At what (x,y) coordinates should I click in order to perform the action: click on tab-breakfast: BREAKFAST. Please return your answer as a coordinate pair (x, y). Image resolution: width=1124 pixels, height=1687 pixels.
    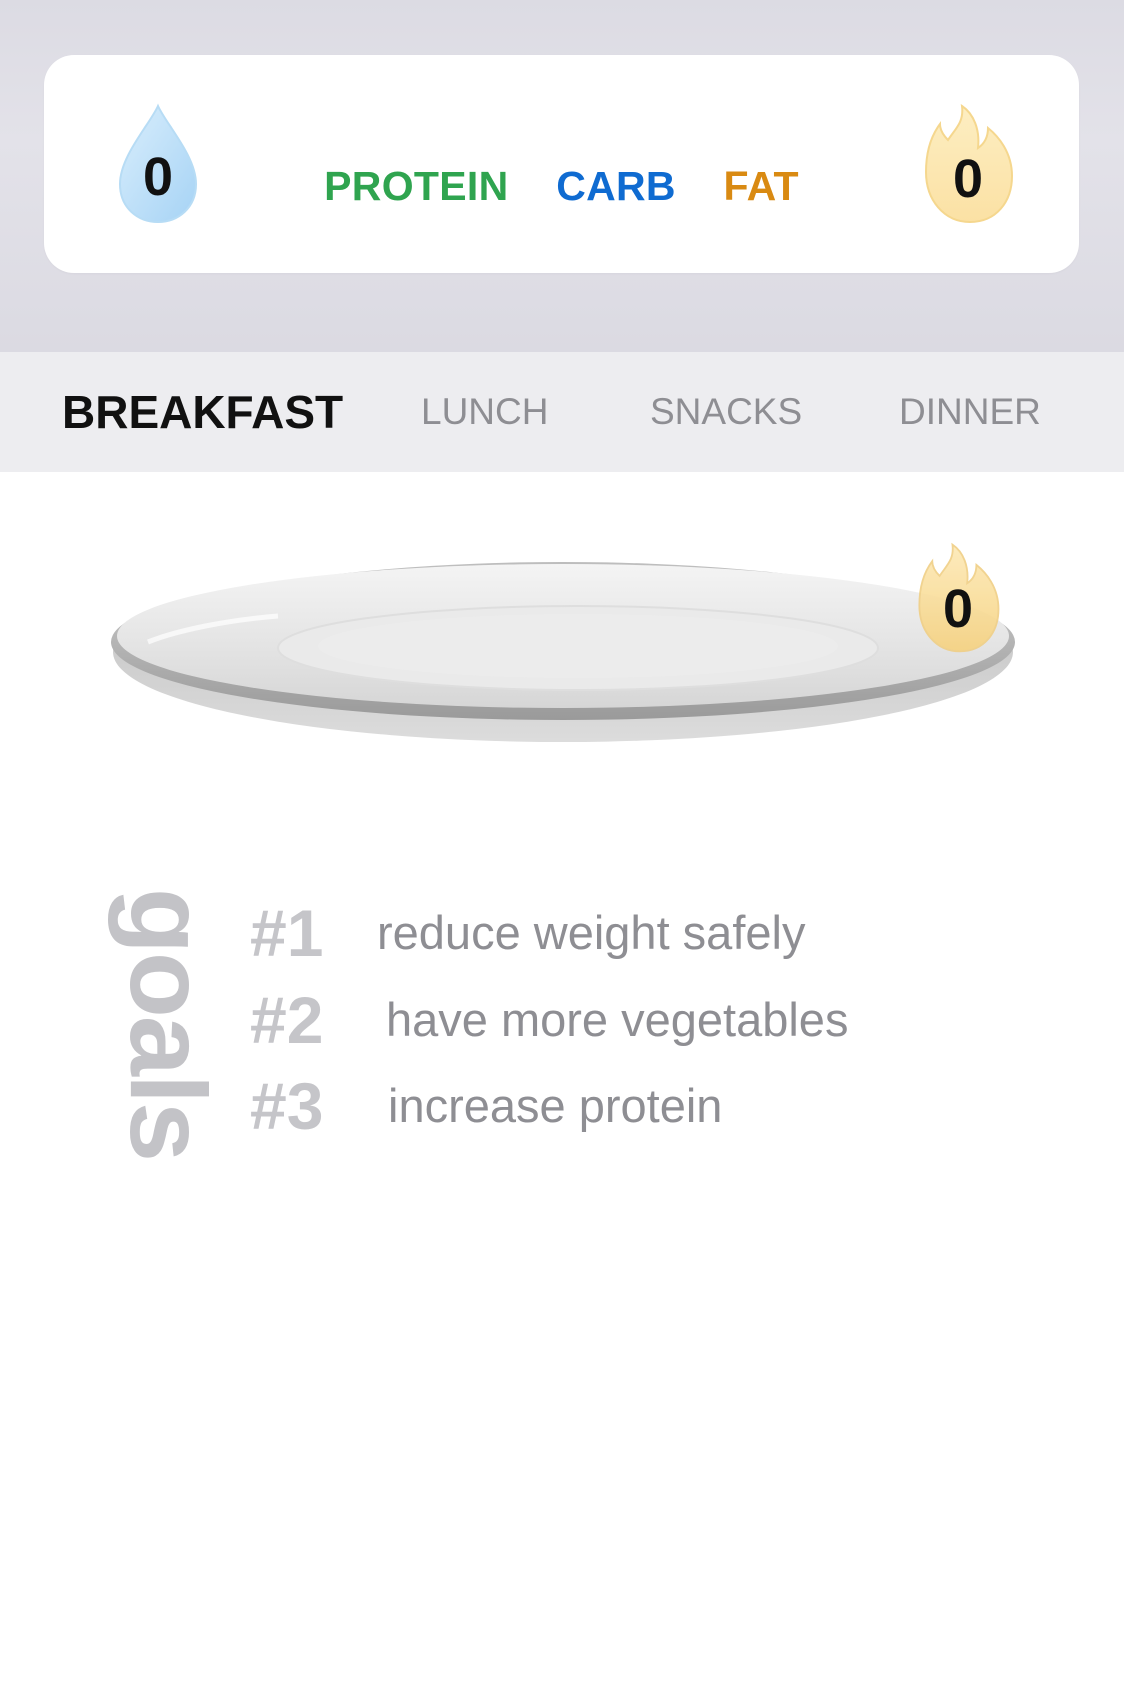
    Looking at the image, I should click on (202, 412).